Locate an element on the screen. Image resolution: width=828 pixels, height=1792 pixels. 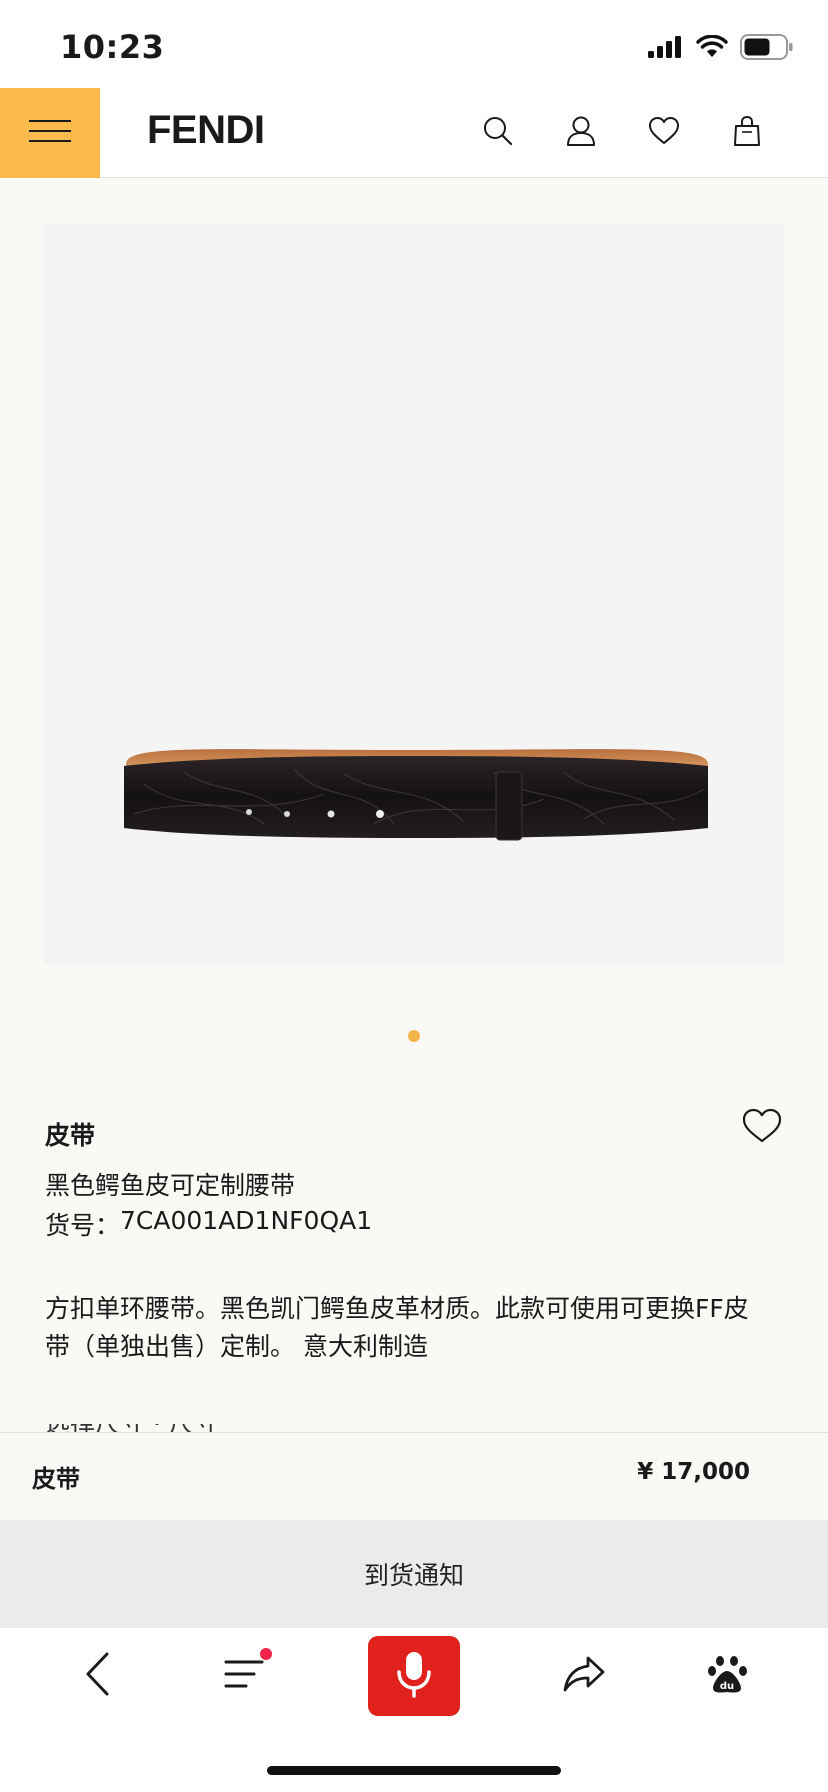
wishlist-header-button is located at coordinates (664, 133).